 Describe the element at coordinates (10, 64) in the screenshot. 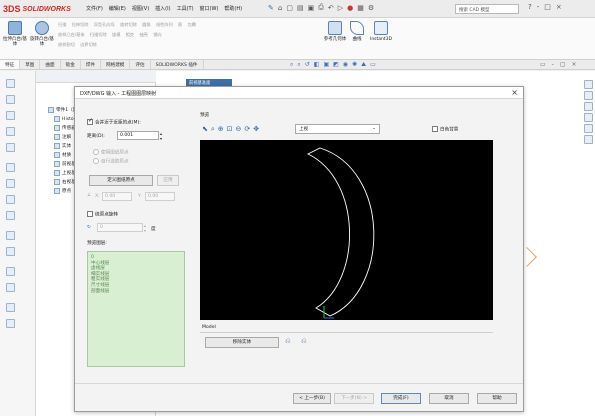

I see `tab-features: 特征` at that location.